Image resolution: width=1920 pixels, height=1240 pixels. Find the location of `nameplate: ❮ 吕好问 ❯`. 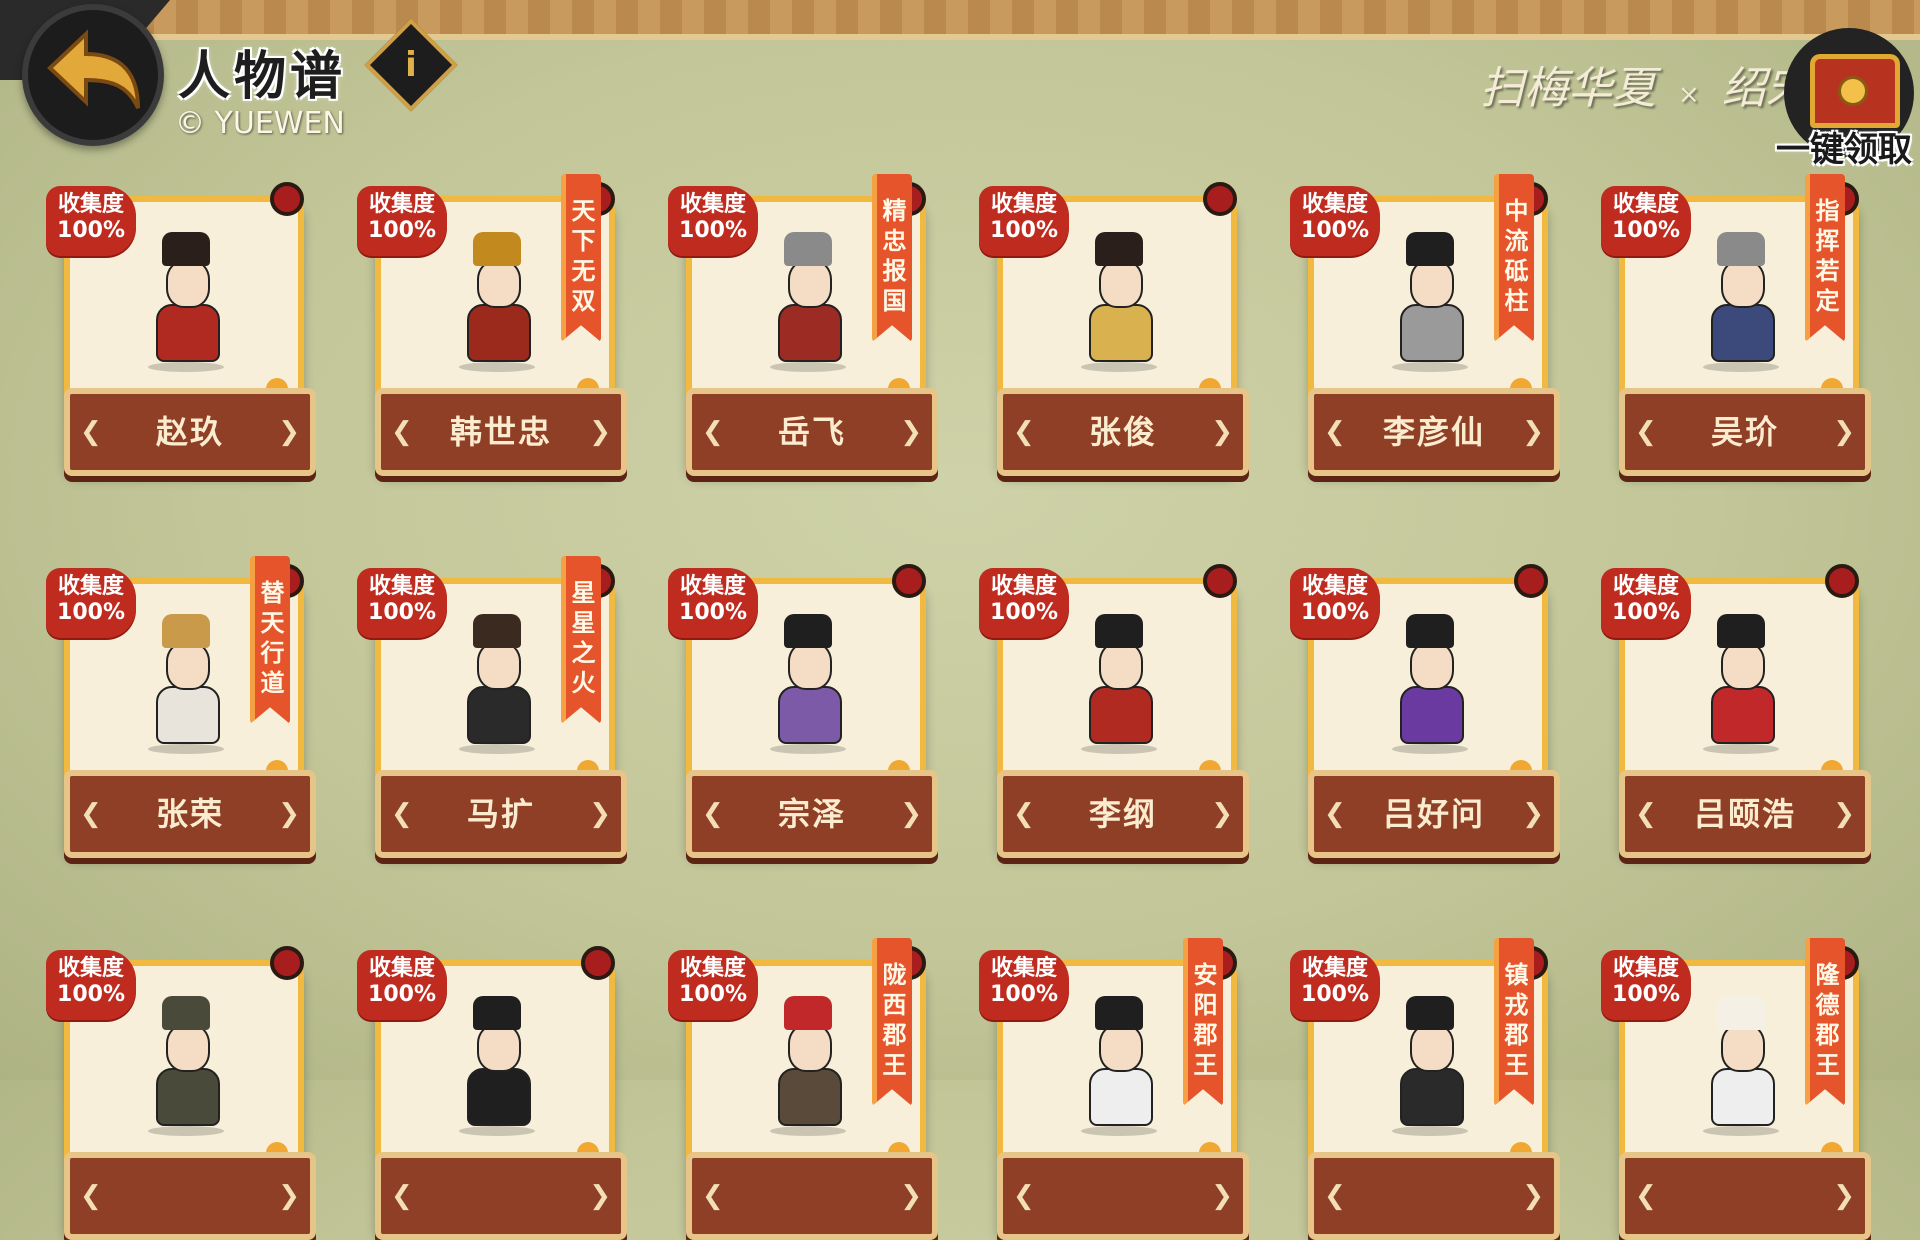

nameplate: ❮ 吕好问 ❯ is located at coordinates (1434, 814).